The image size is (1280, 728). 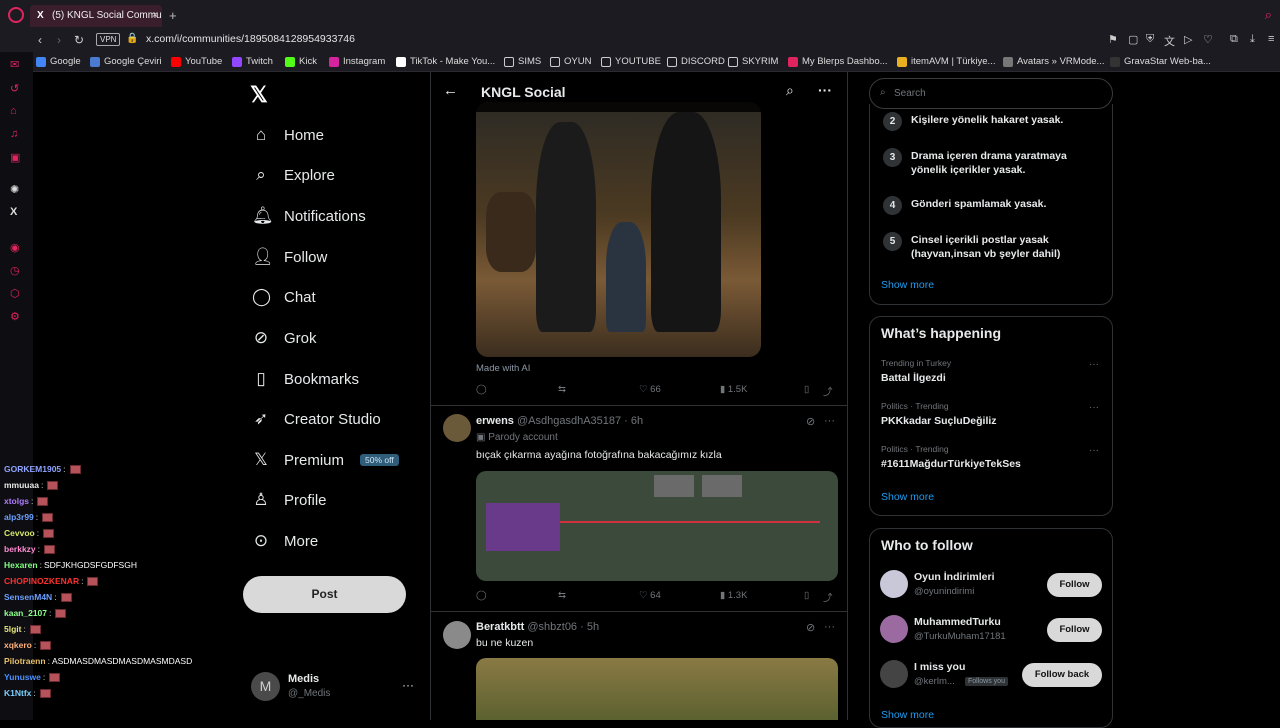 What do you see at coordinates (96, 16) in the screenshot?
I see `browser-tab: X (5) KNGL Social Communi` at bounding box center [96, 16].